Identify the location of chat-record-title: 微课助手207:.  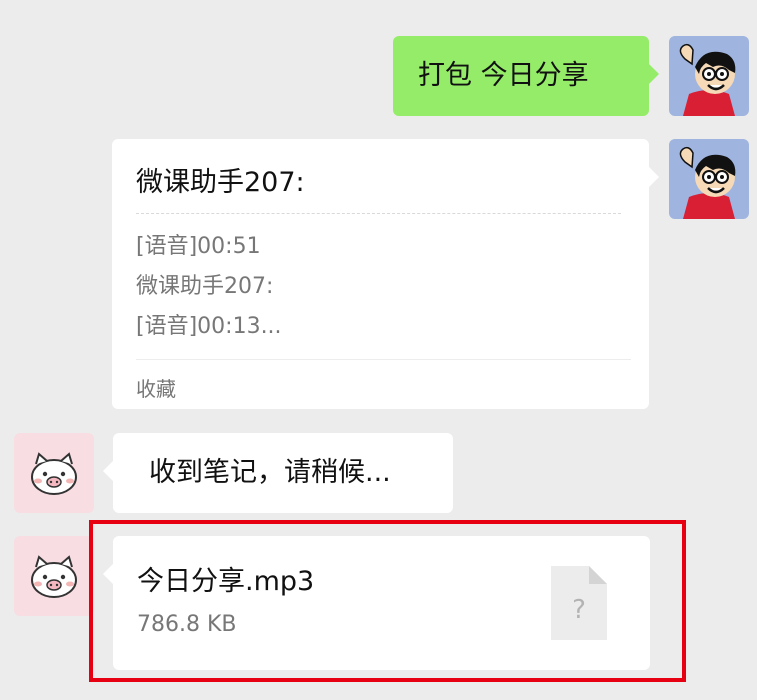
(220, 182).